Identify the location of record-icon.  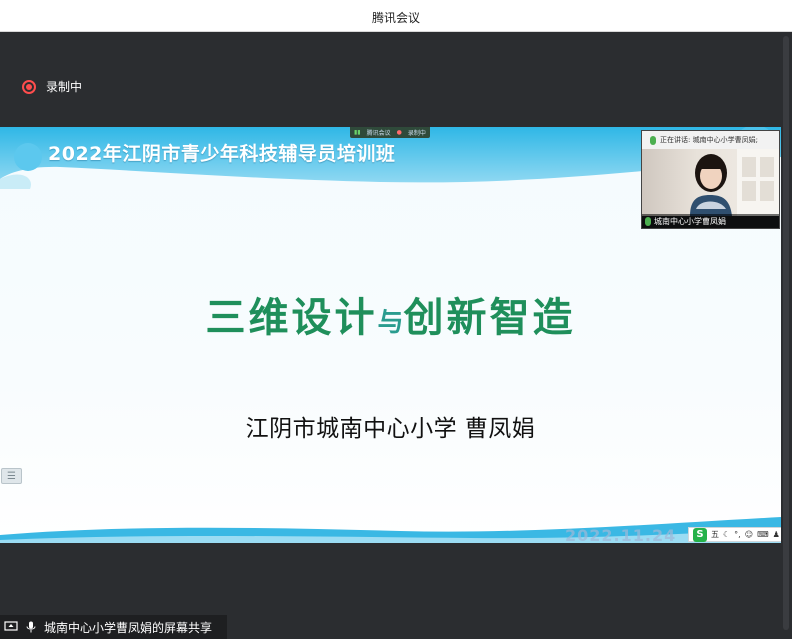
(29, 86).